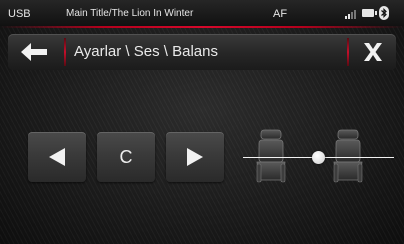  What do you see at coordinates (19, 14) in the screenshot?
I see `source-label: USB` at bounding box center [19, 14].